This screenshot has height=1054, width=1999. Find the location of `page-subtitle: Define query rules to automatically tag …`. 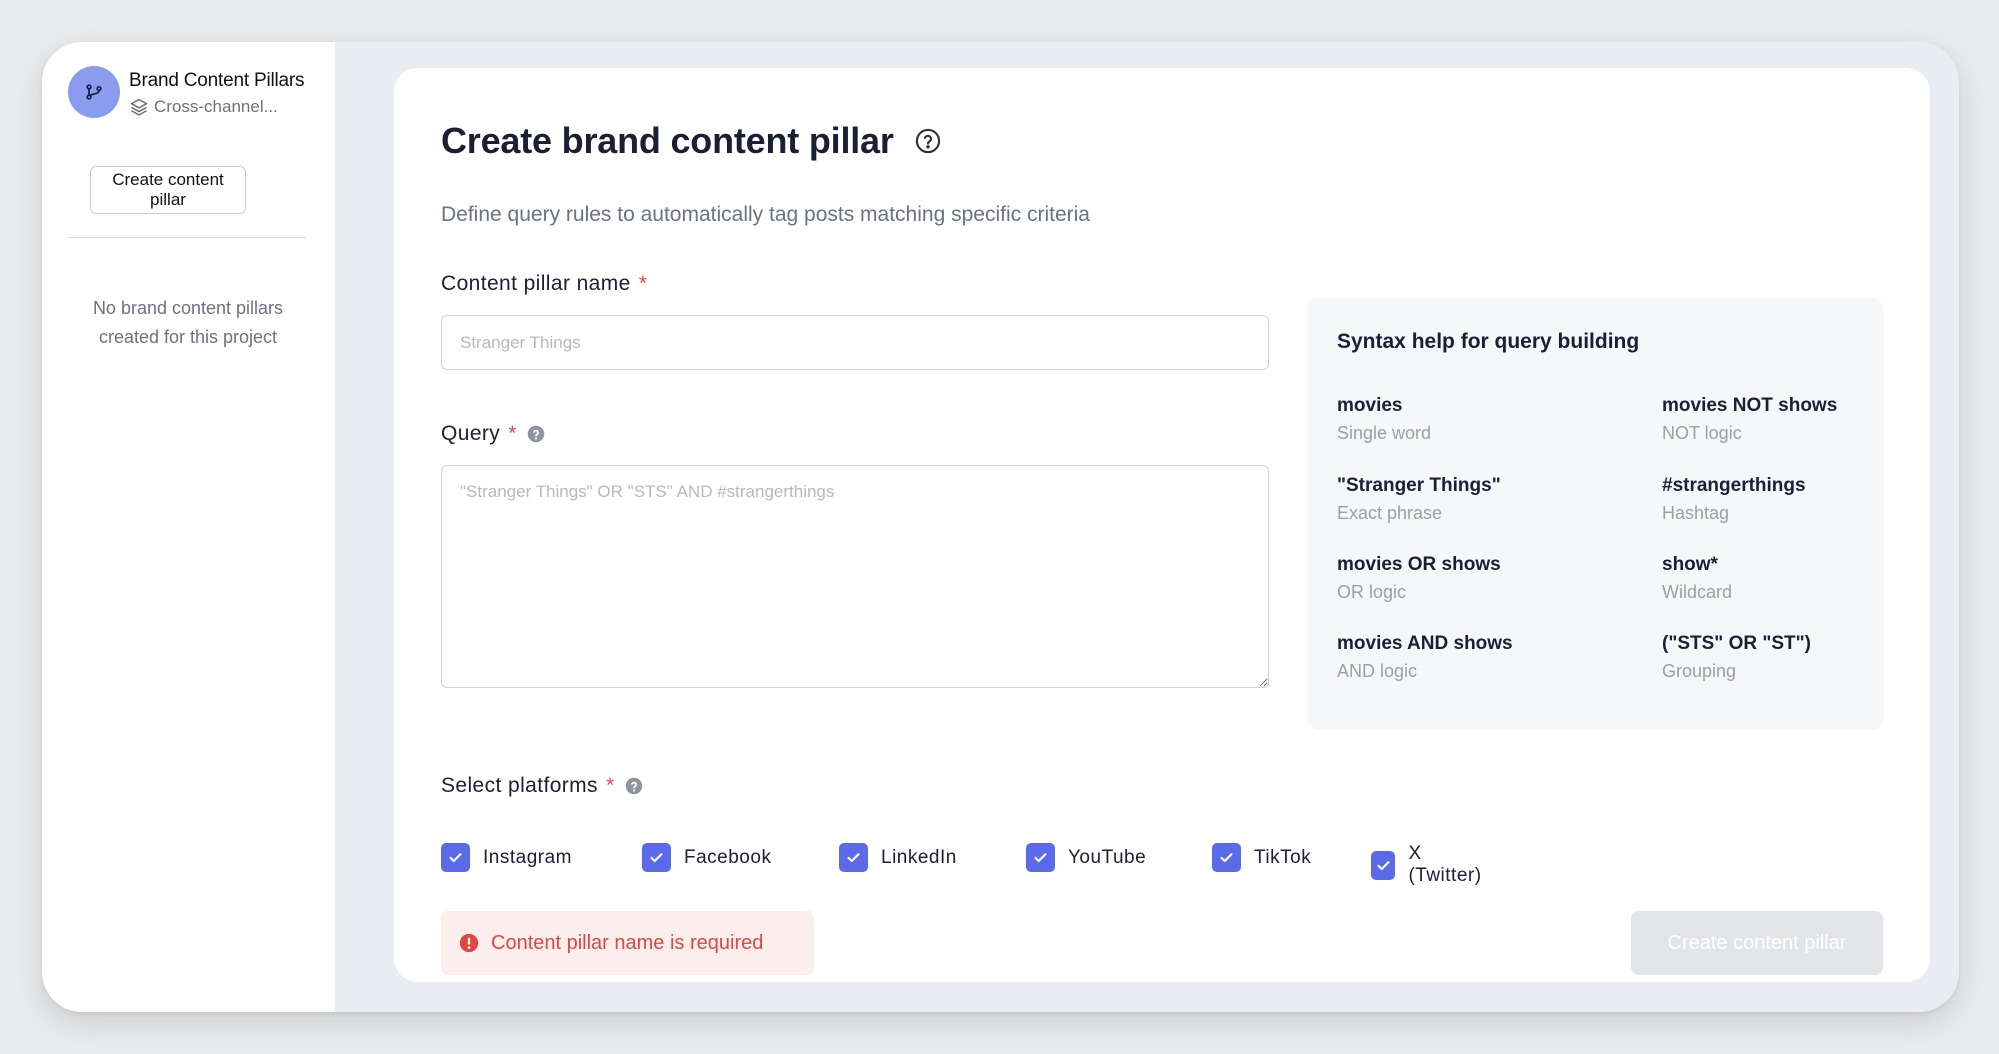

page-subtitle: Define query rules to automatically tag … is located at coordinates (765, 214).